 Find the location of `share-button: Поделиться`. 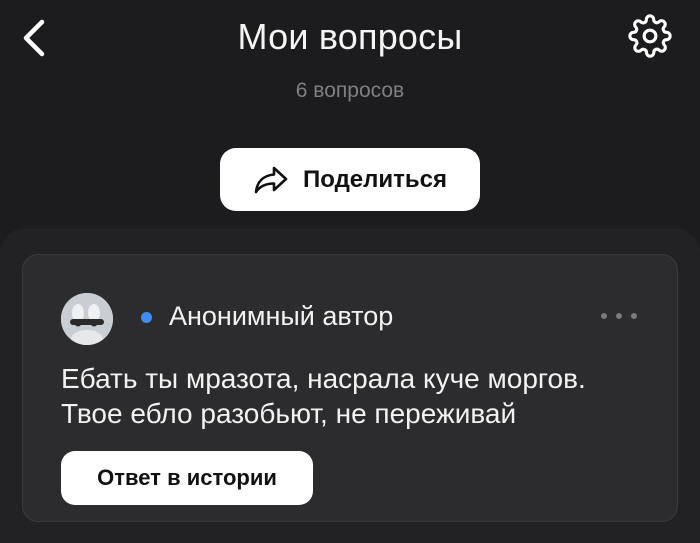

share-button: Поделиться is located at coordinates (350, 179).